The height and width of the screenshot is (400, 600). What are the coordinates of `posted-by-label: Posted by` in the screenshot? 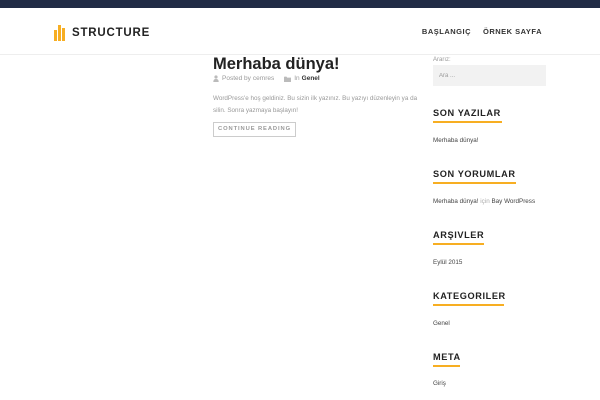 It's located at (236, 78).